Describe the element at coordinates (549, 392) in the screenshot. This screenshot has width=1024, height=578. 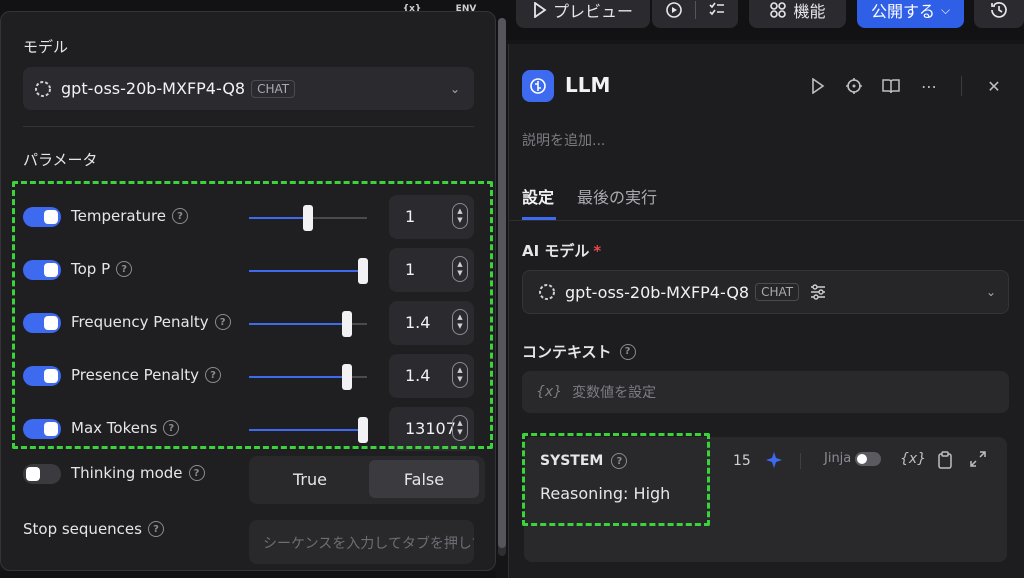
I see `variable-icon: {x}` at that location.